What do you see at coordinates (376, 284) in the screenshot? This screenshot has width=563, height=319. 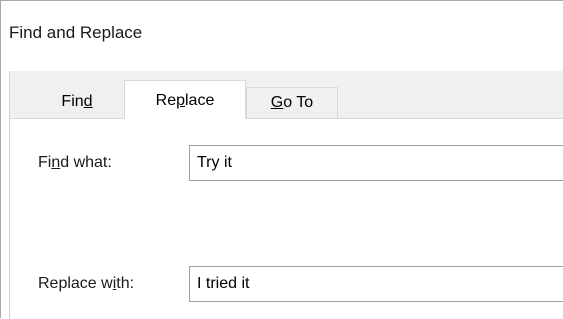 I see `replace-with-input: I tried it` at bounding box center [376, 284].